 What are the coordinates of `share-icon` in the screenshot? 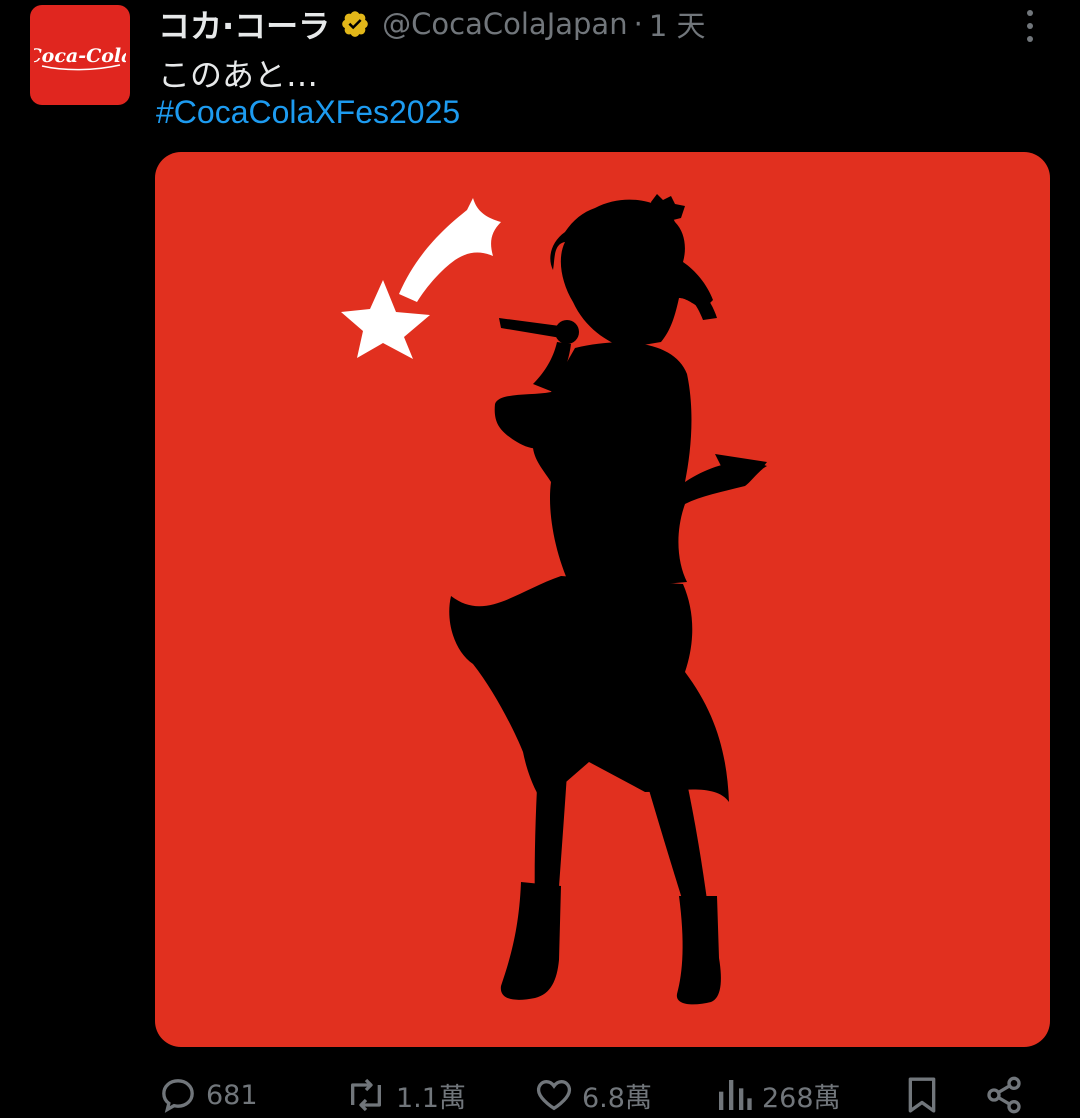 It's located at (1004, 1095).